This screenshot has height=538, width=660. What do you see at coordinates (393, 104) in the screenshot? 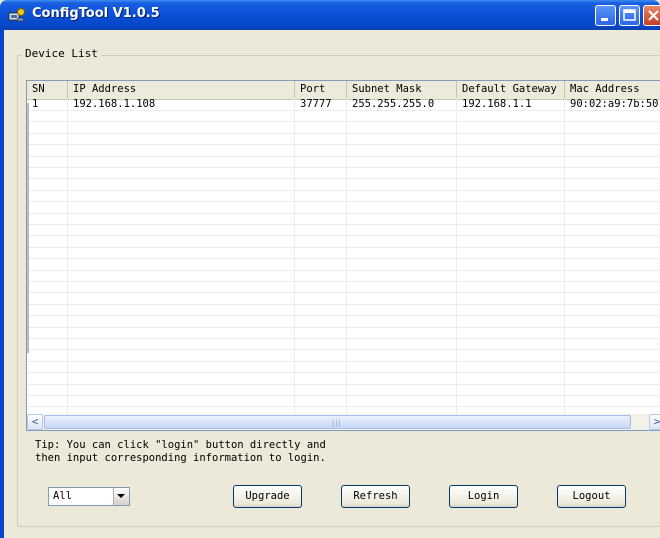
I see `cell-subnet-mask: 255.255.255.0` at bounding box center [393, 104].